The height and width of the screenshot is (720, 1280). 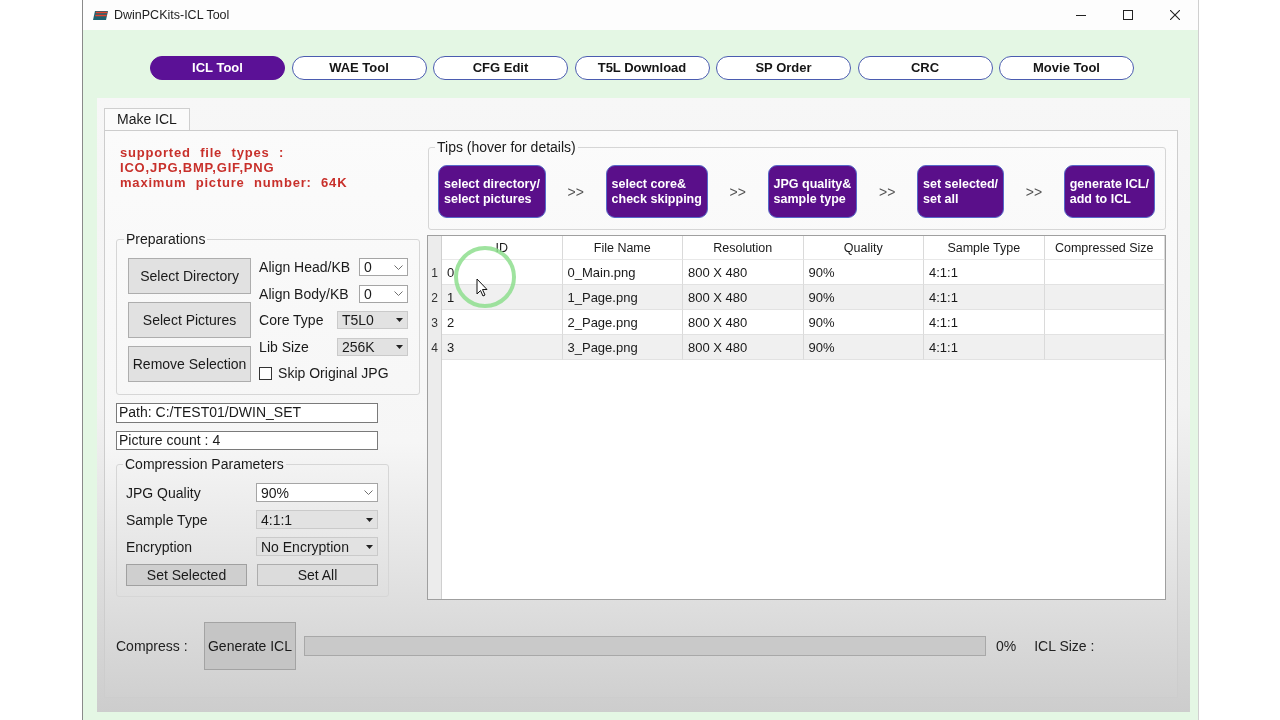 What do you see at coordinates (190, 364) in the screenshot?
I see `action-button: Remove Selection` at bounding box center [190, 364].